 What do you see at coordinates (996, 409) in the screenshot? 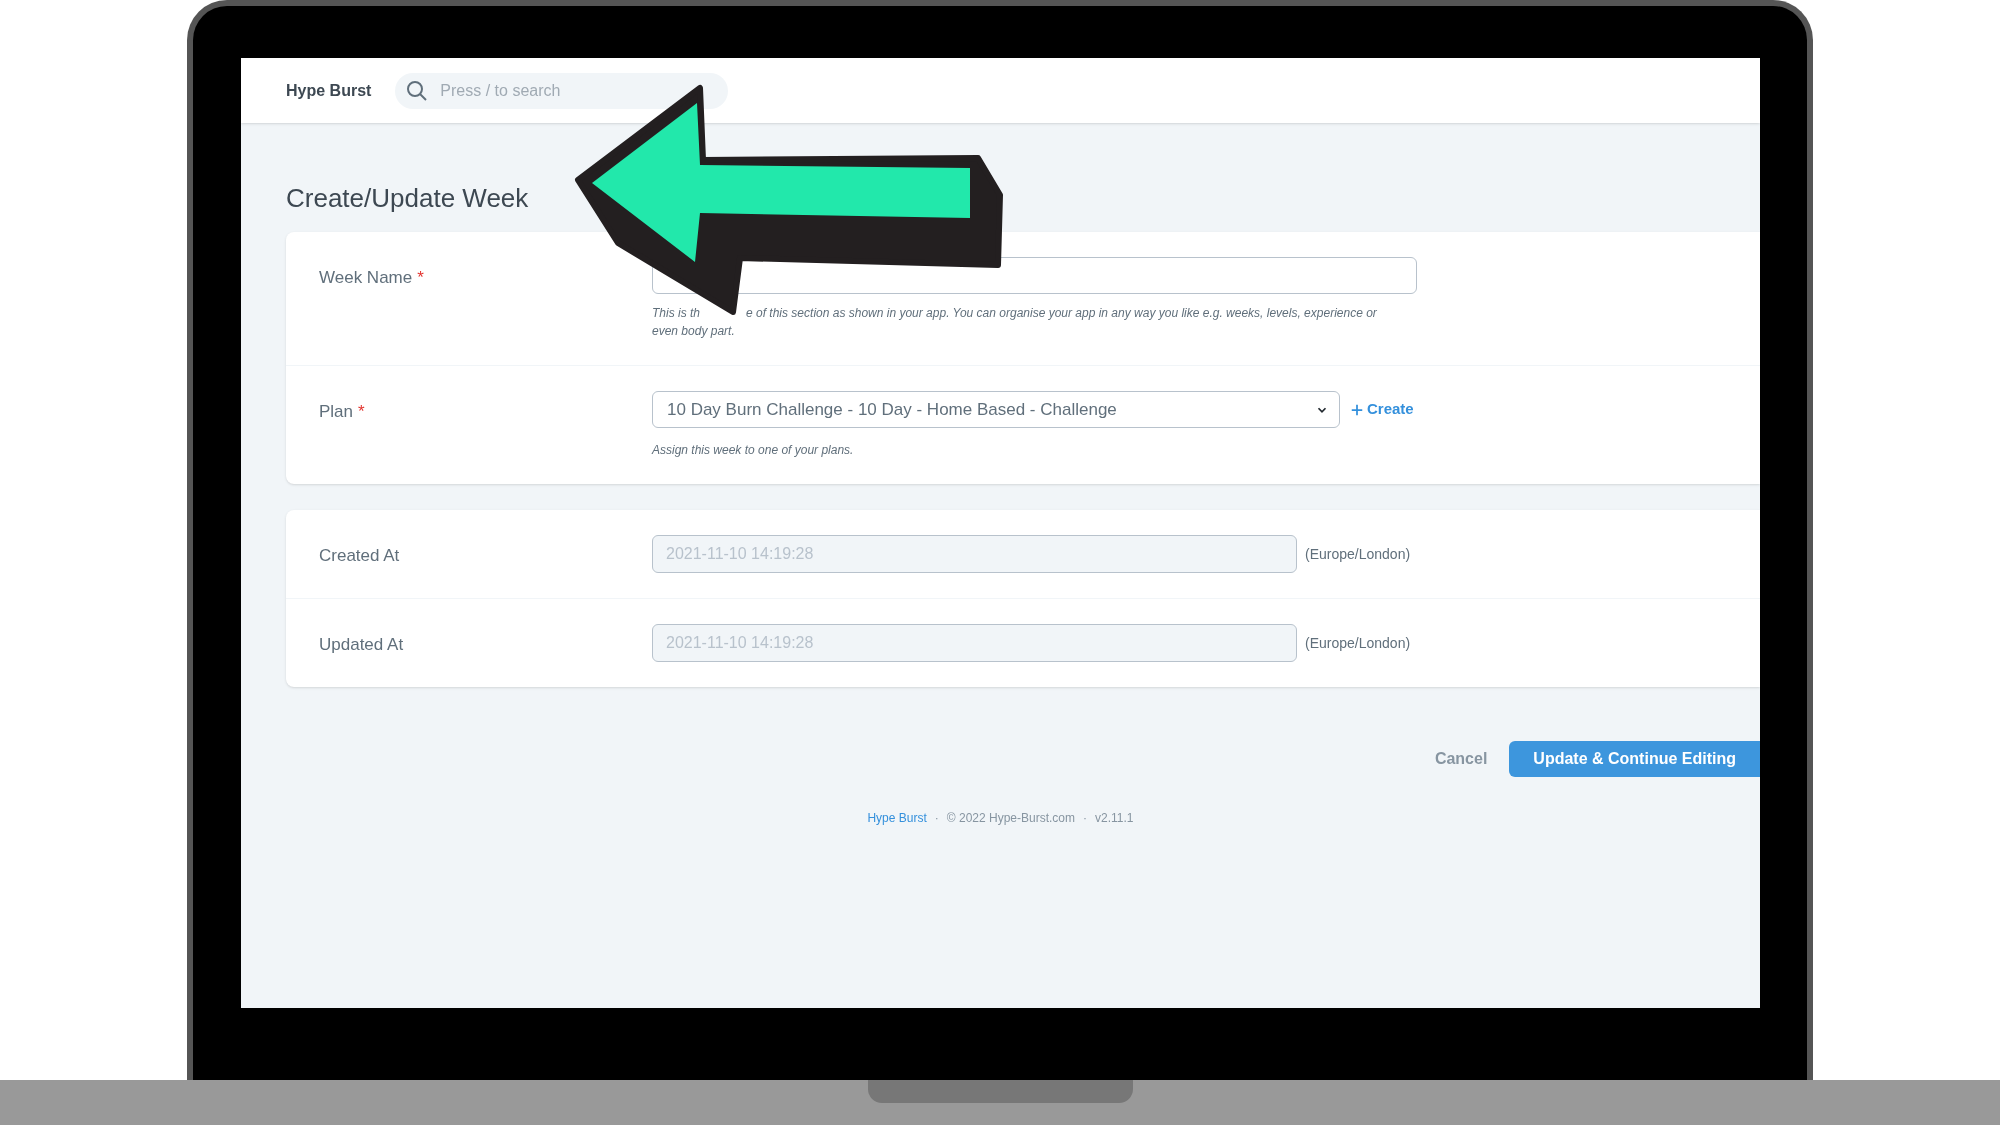
I see `plan-select: 10 Day Burn Challenge - 10 Day - Home Based - Challenge` at bounding box center [996, 409].